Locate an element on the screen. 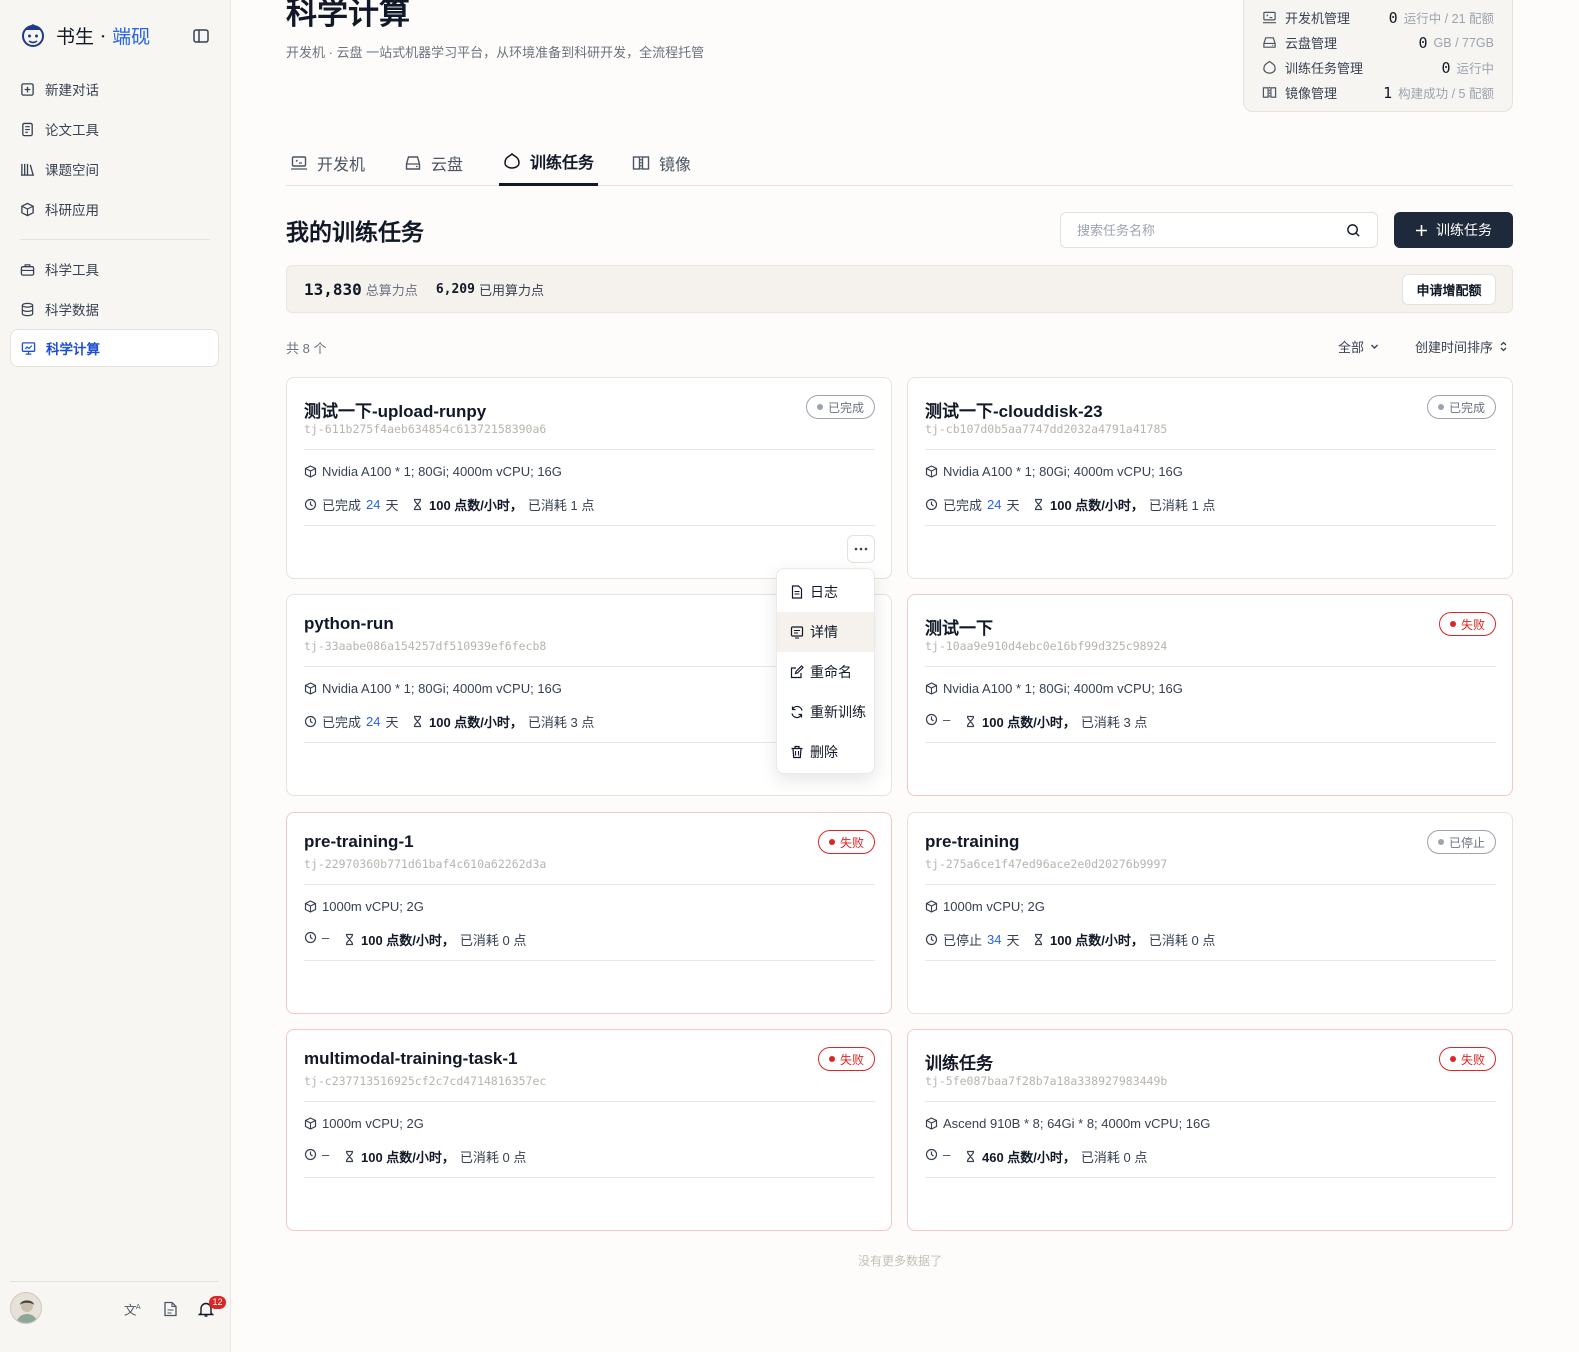 Image resolution: width=1579 pixels, height=1352 pixels. sidebar-item-topic-space: 课题空间 is located at coordinates (114, 169).